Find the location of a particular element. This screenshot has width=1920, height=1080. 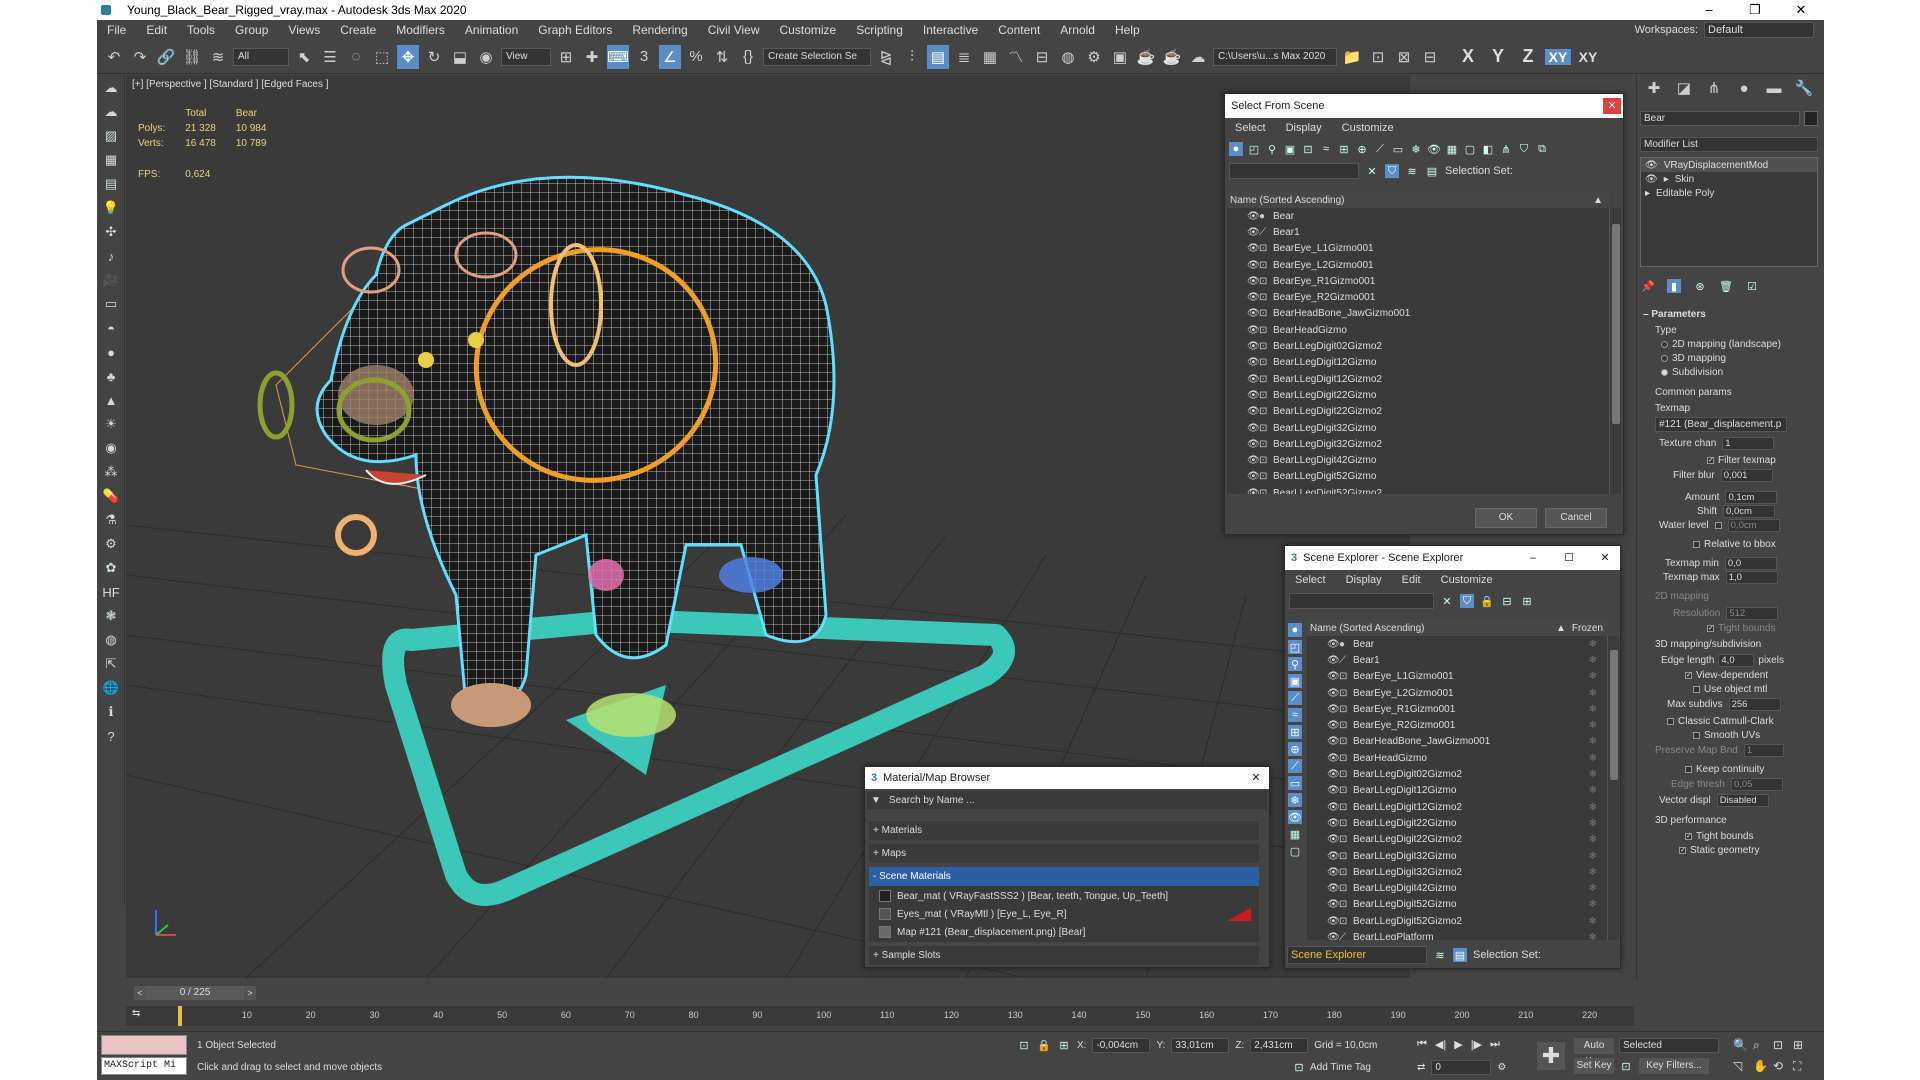

mb-material-item: Eyes_mat ( VRayMtl ) [Eye_L, Eye_R] is located at coordinates (1064, 914).